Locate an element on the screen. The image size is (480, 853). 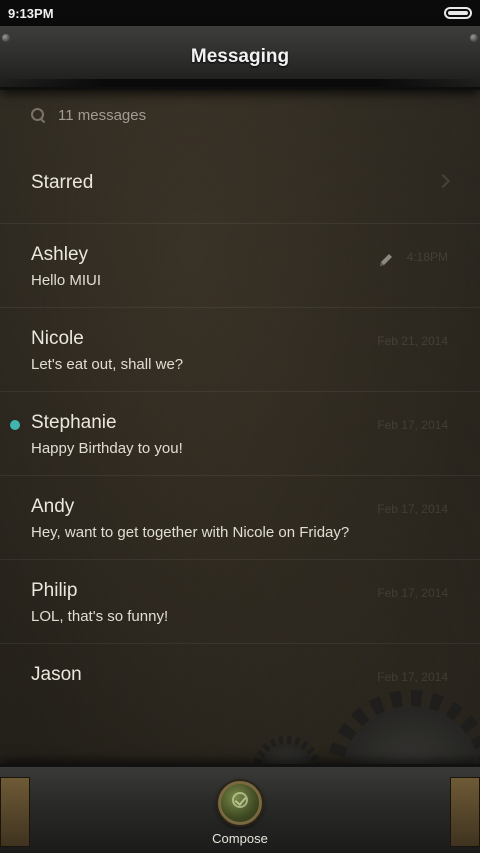
compose-icon is located at coordinates (240, 800).